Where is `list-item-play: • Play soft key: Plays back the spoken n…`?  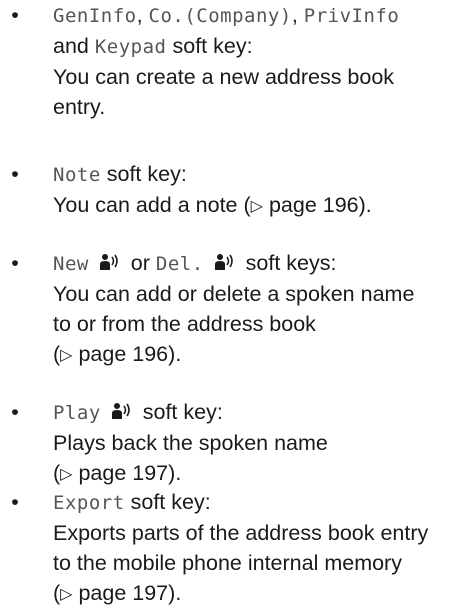
list-item-play: • Play soft key: Plays back the spoken n… is located at coordinates (164, 443).